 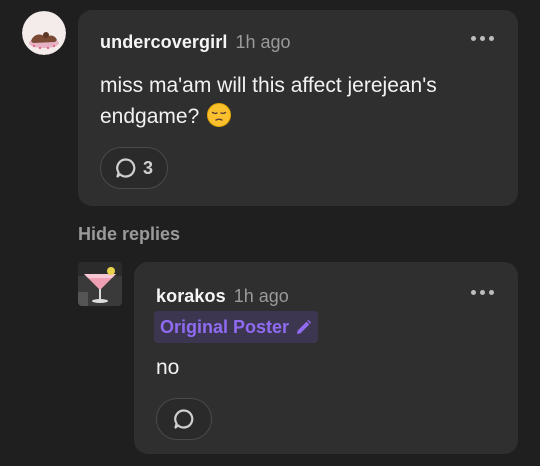 I want to click on original-poster-badge: Original Poster, so click(x=236, y=327).